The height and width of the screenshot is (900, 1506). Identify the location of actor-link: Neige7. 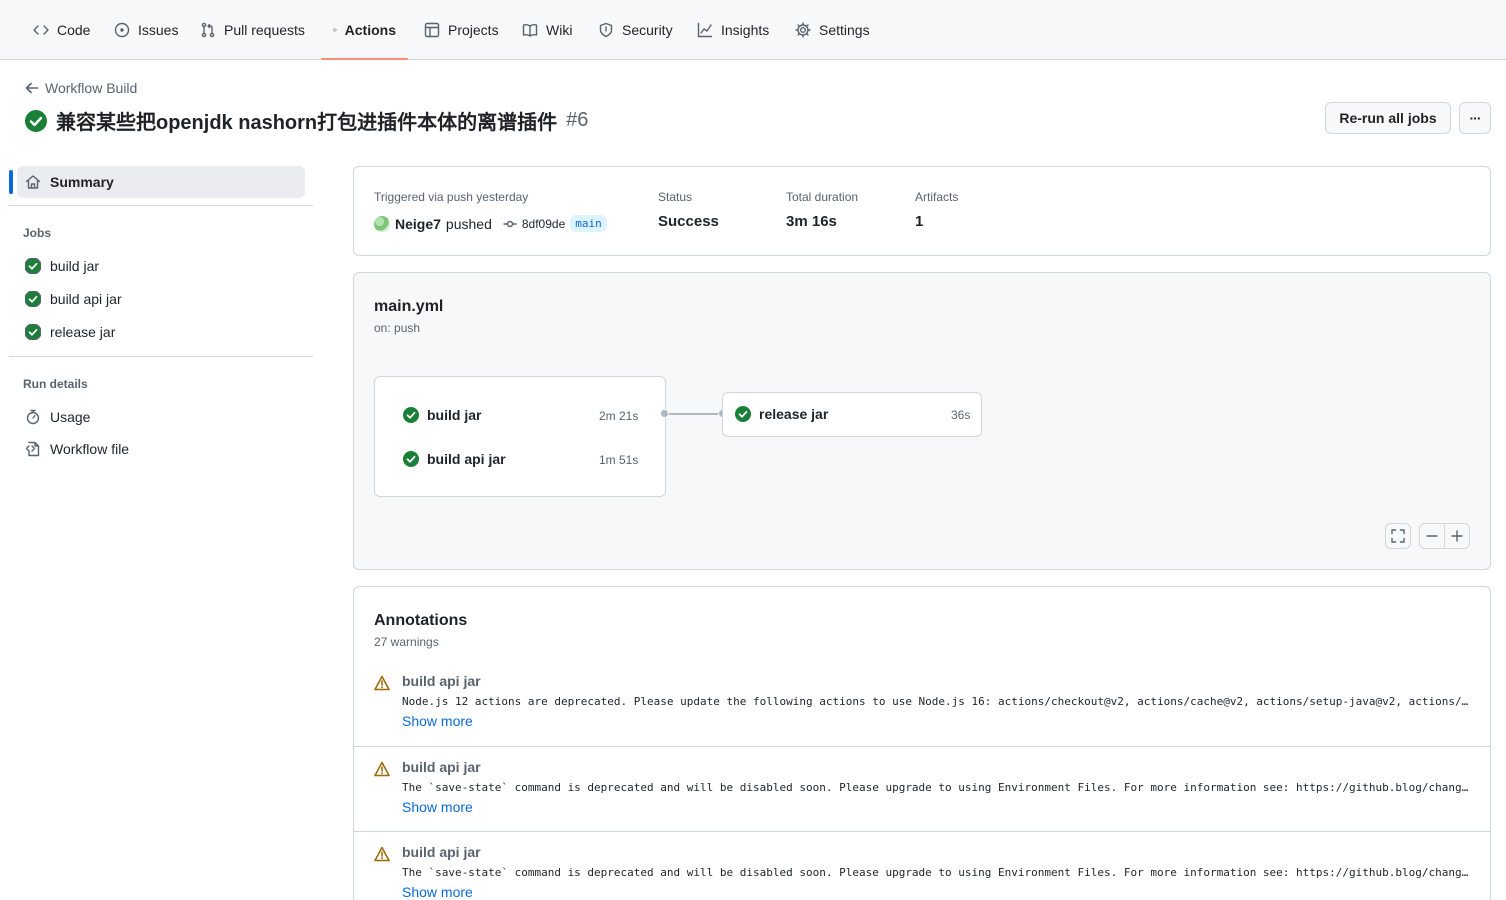
(418, 224).